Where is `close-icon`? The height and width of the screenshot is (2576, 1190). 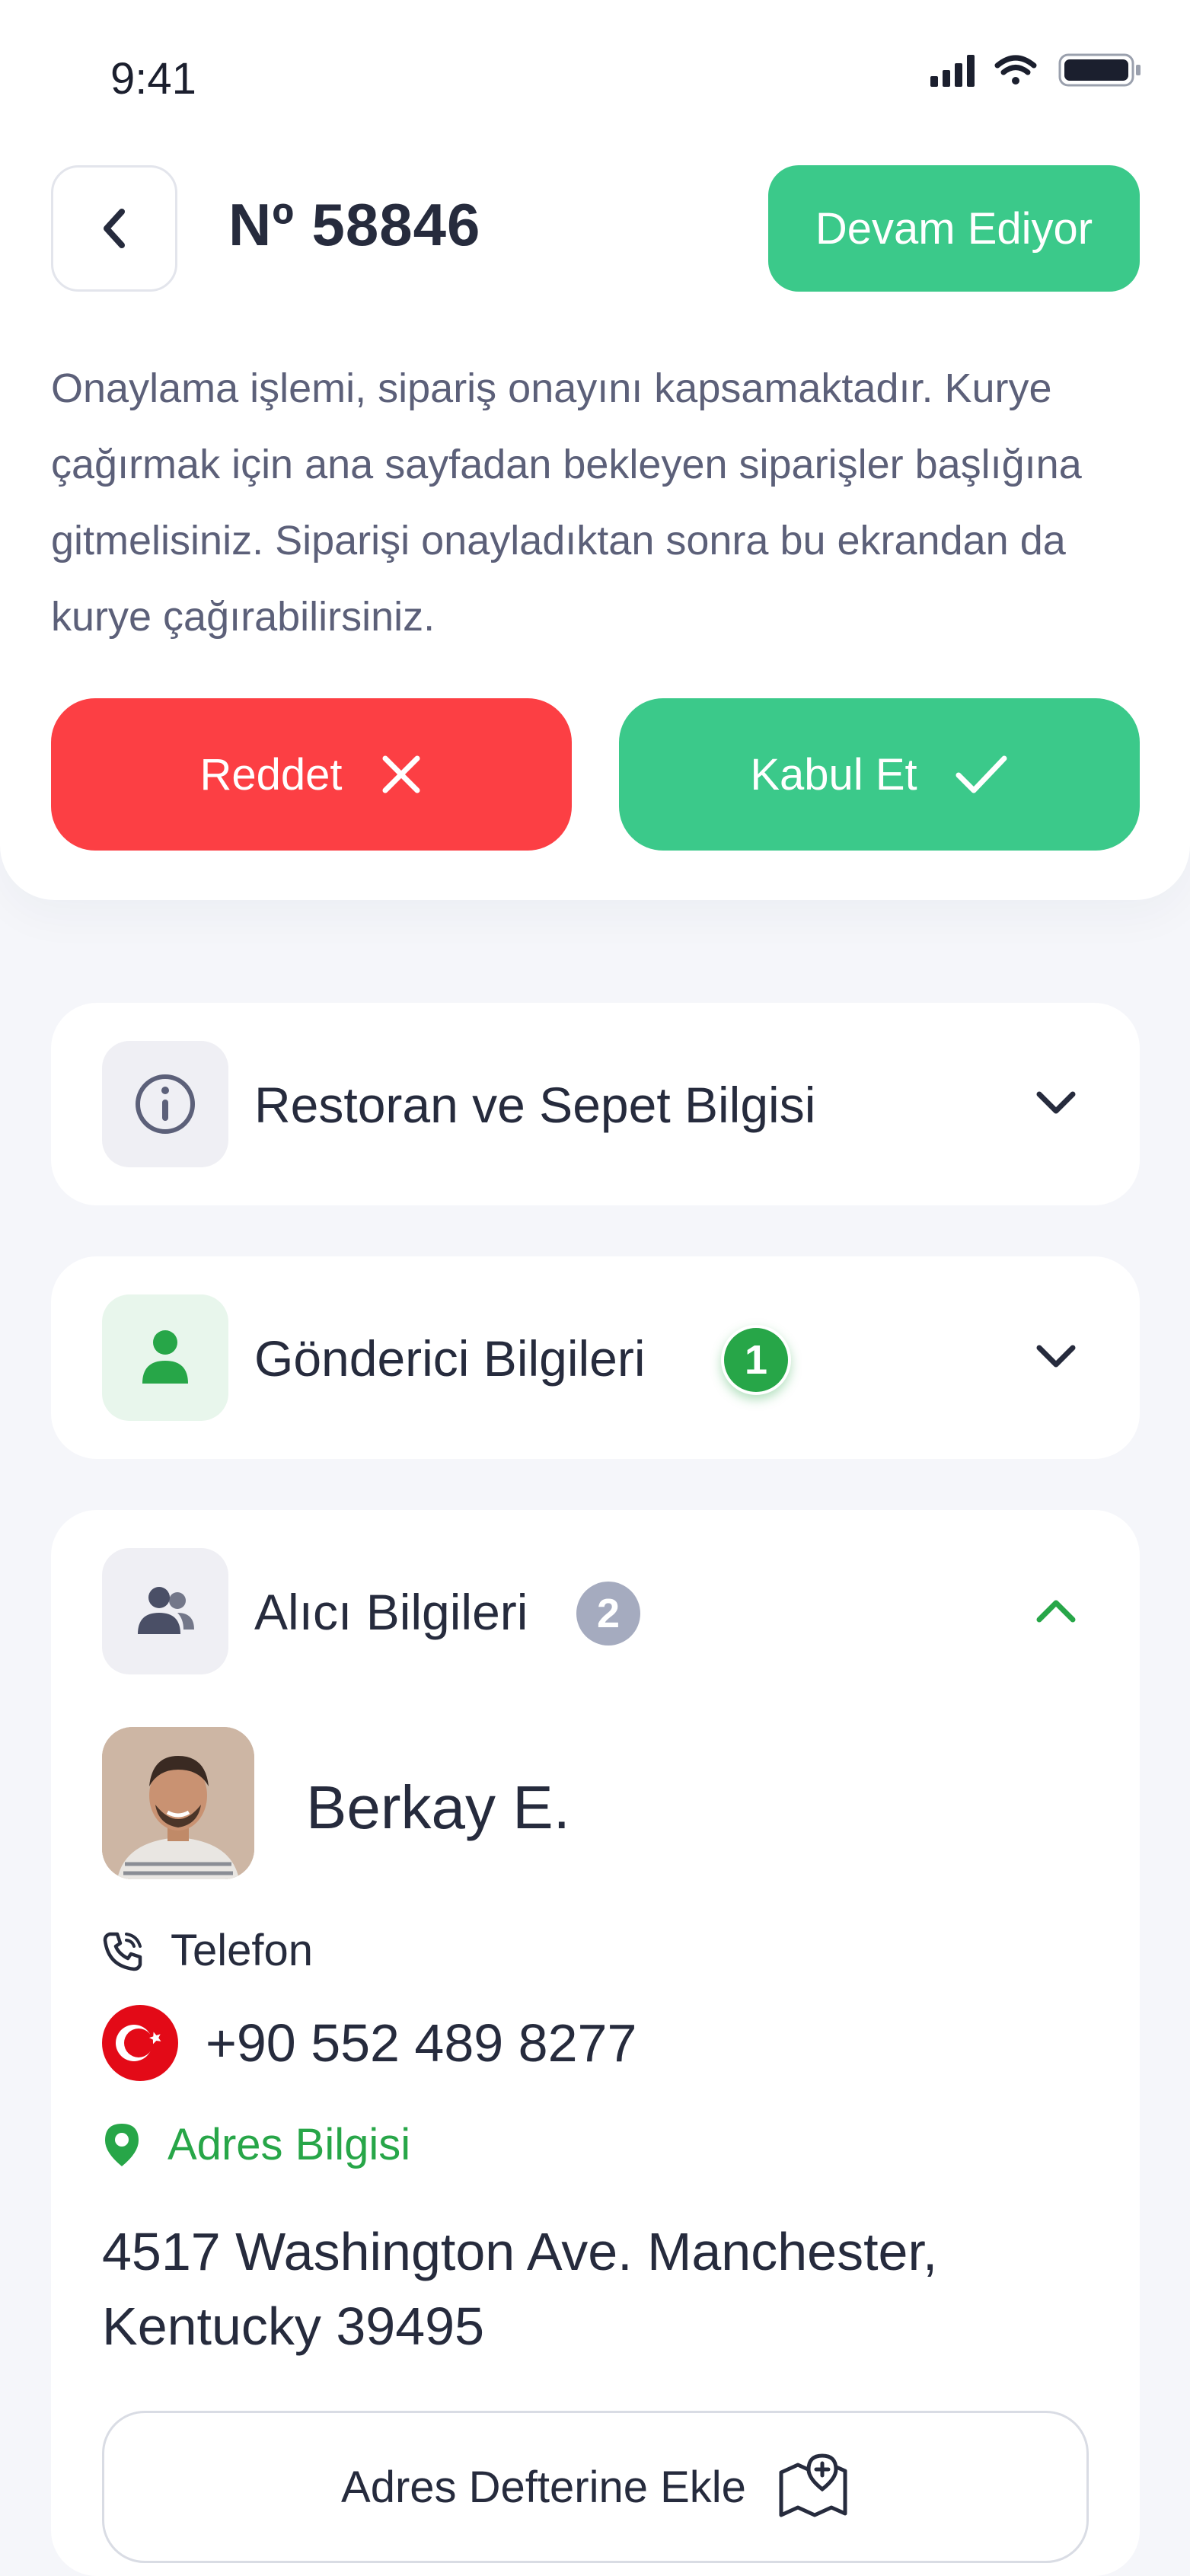 close-icon is located at coordinates (401, 774).